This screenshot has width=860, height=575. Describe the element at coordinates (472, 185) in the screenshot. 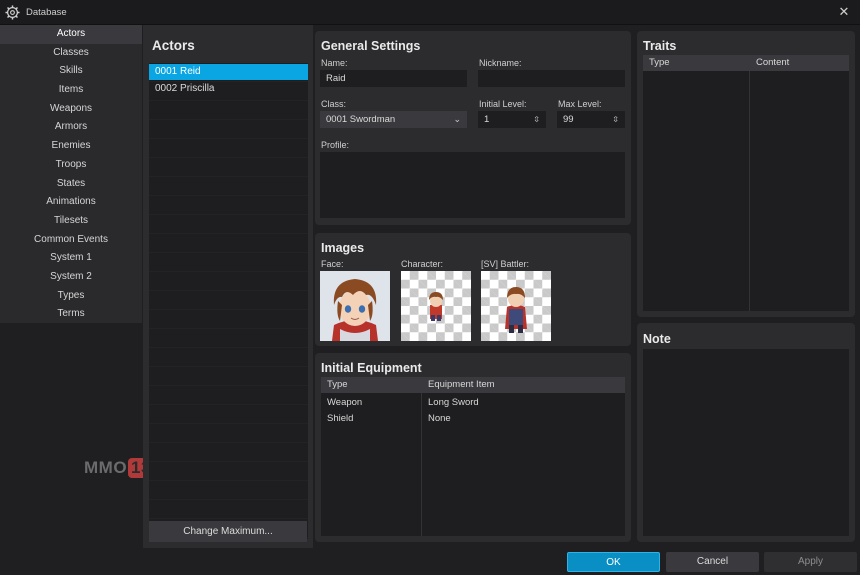

I see `profile-textarea` at that location.